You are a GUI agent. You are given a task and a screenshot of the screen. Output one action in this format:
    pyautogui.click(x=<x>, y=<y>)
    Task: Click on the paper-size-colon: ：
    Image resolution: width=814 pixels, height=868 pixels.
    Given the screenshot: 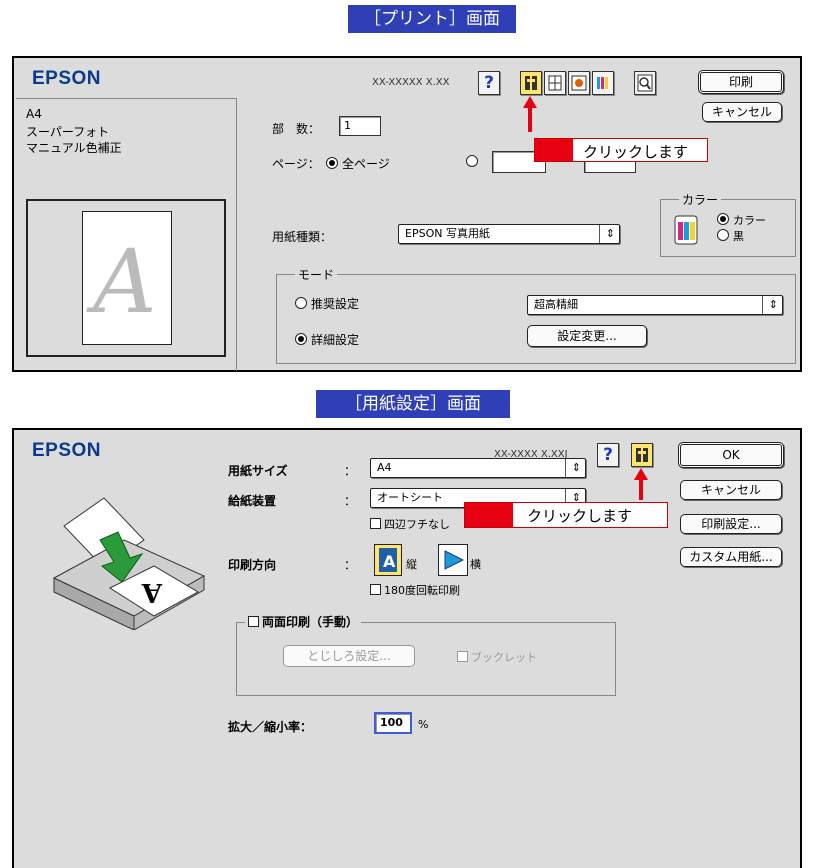 What is the action you would take?
    pyautogui.click(x=350, y=471)
    